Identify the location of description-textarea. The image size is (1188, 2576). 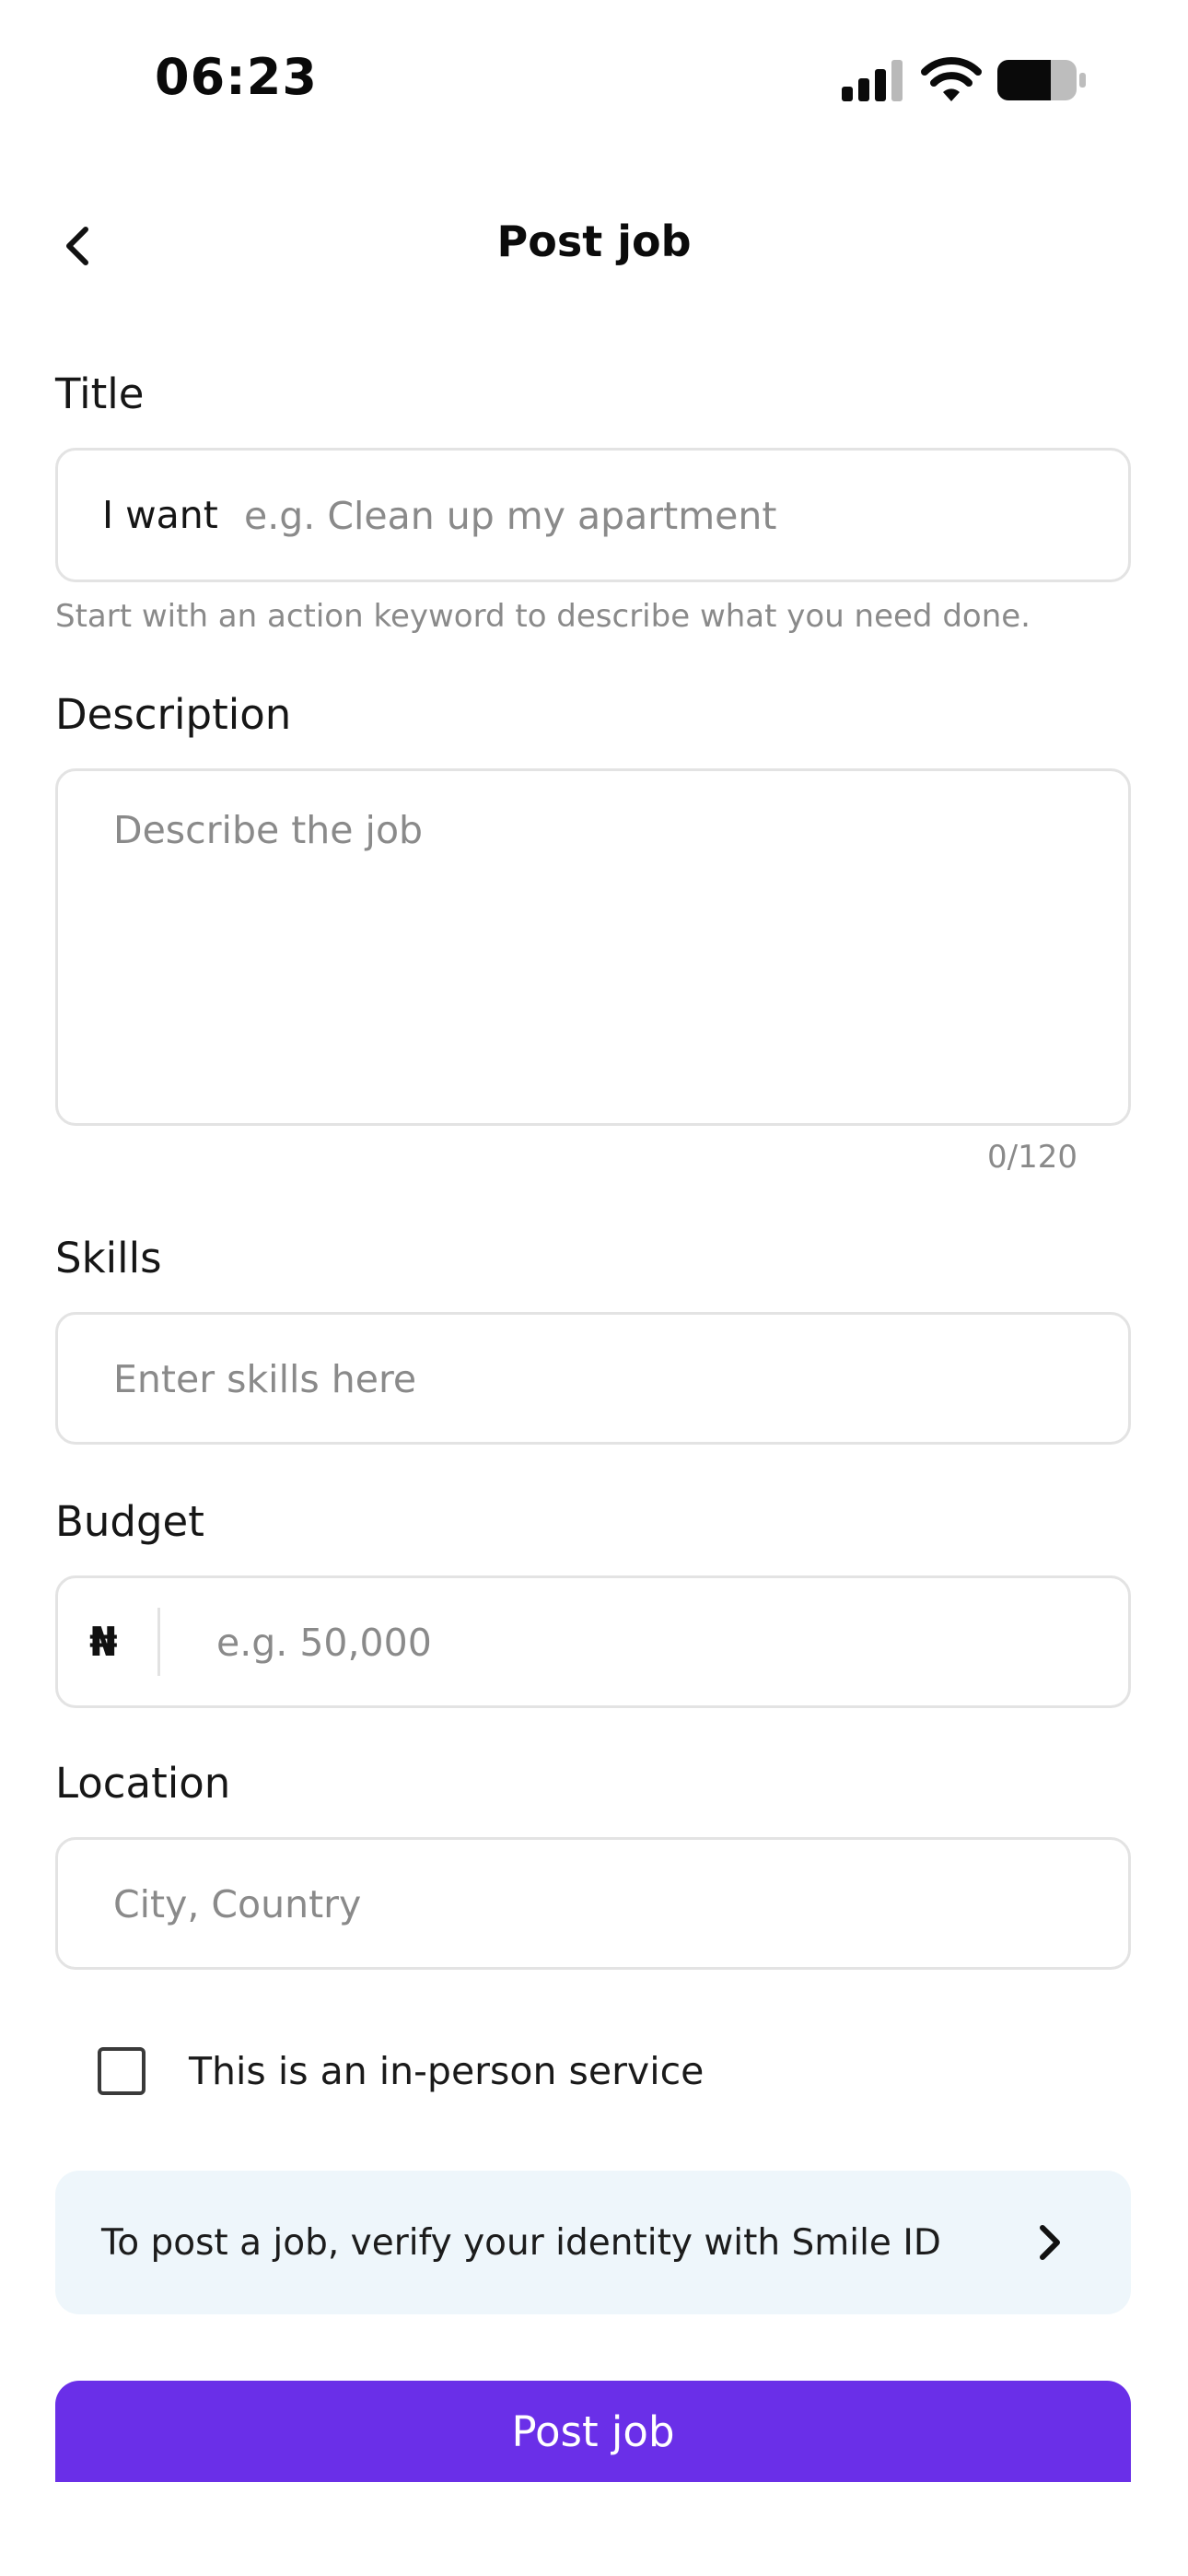
(596, 953).